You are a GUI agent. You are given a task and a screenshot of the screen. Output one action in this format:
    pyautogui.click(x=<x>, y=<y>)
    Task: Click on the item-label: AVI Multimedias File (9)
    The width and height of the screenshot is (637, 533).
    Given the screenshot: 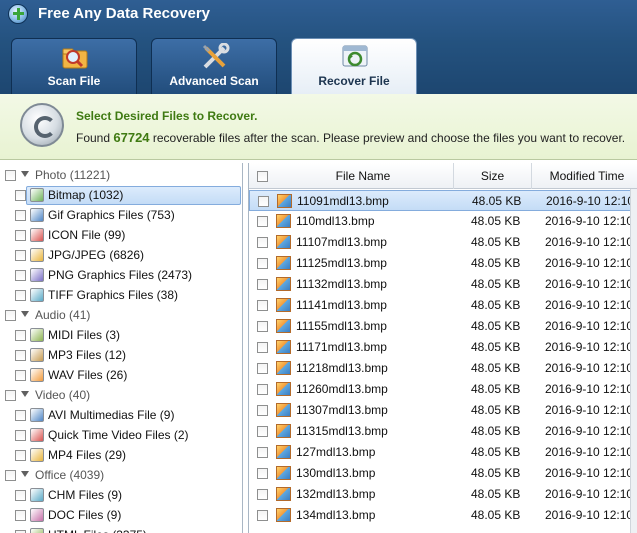 What is the action you would take?
    pyautogui.click(x=111, y=415)
    